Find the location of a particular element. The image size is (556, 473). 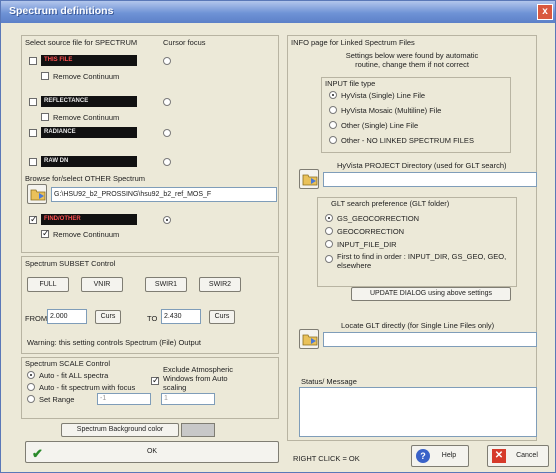

glt-gs-geo-radio is located at coordinates (329, 218).